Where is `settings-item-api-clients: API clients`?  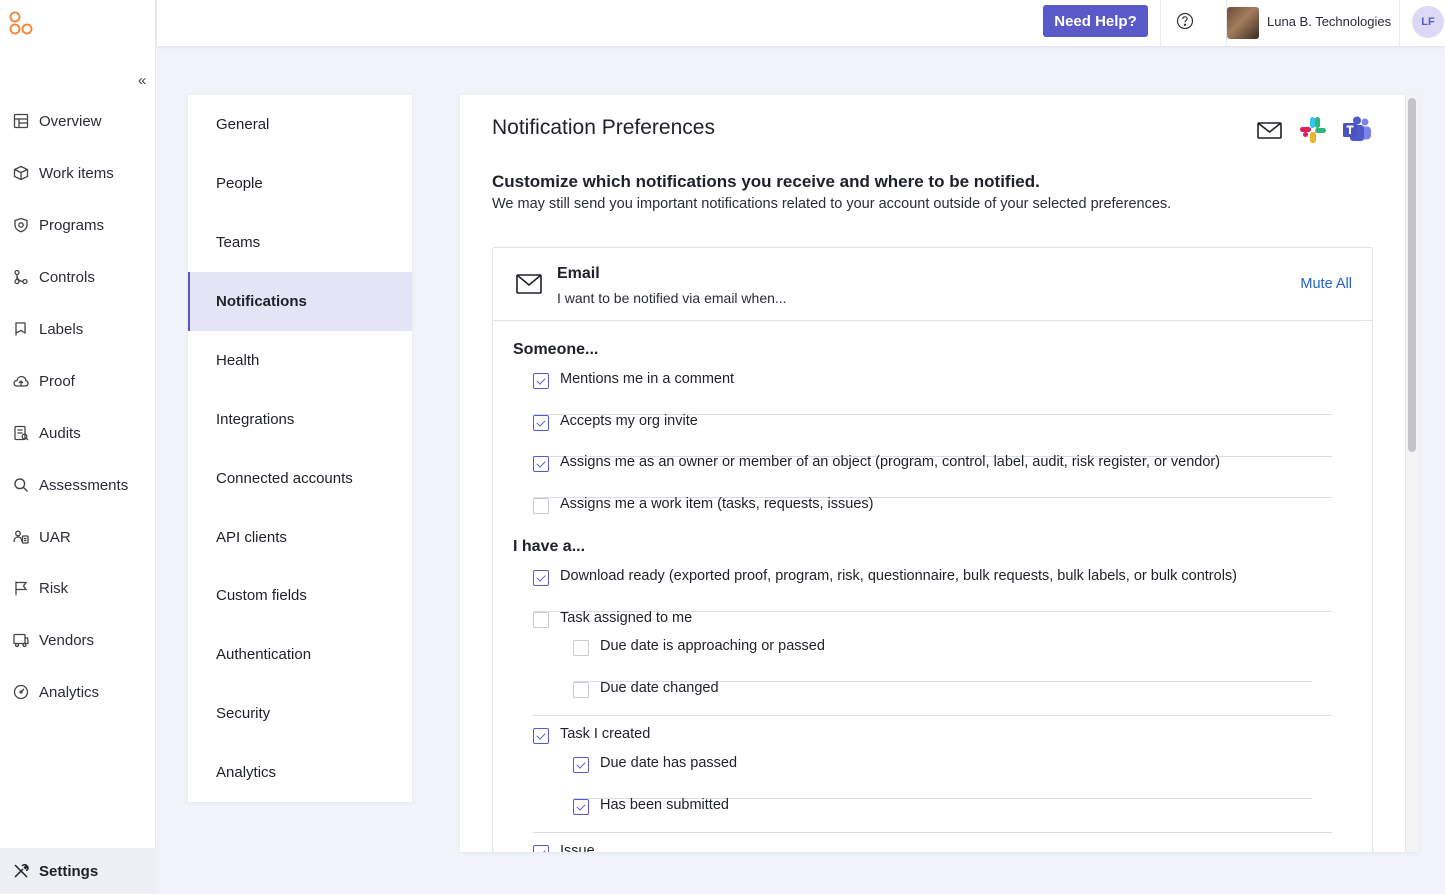
settings-item-api-clients: API clients is located at coordinates (300, 537).